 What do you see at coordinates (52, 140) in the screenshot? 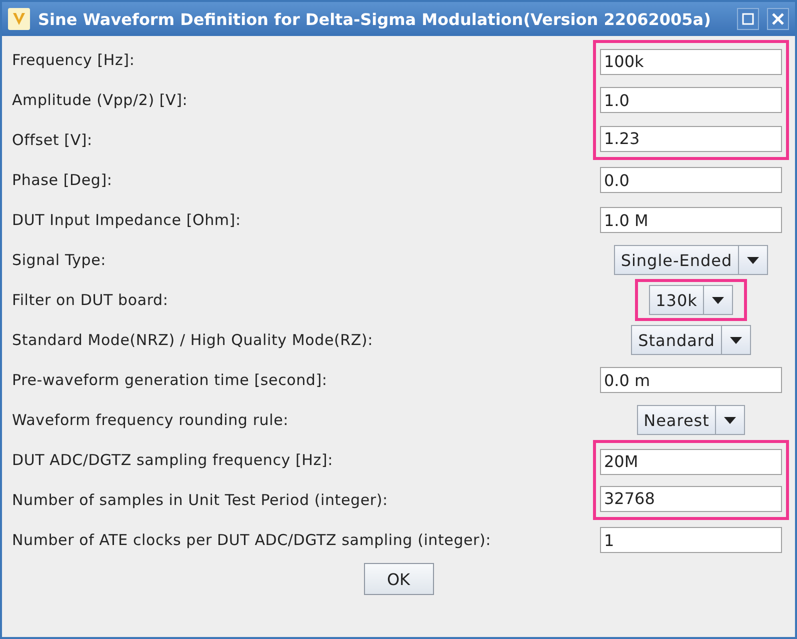
I see `field-label: Offset [V]:` at bounding box center [52, 140].